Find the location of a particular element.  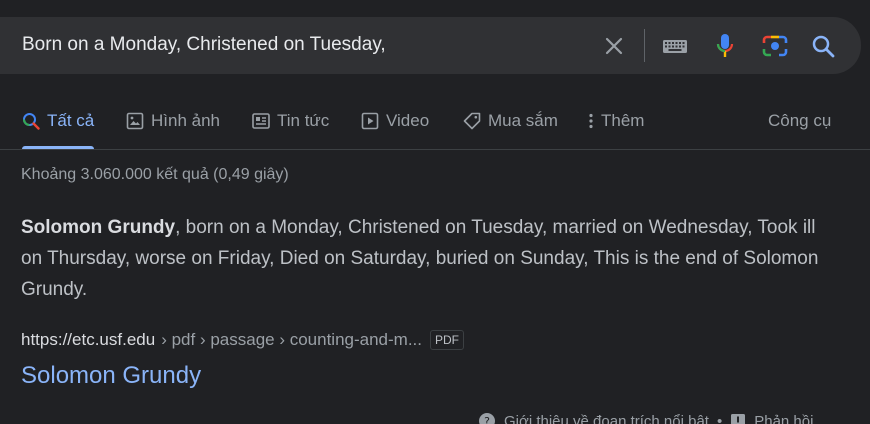

tab-label: Tin tức is located at coordinates (303, 120).